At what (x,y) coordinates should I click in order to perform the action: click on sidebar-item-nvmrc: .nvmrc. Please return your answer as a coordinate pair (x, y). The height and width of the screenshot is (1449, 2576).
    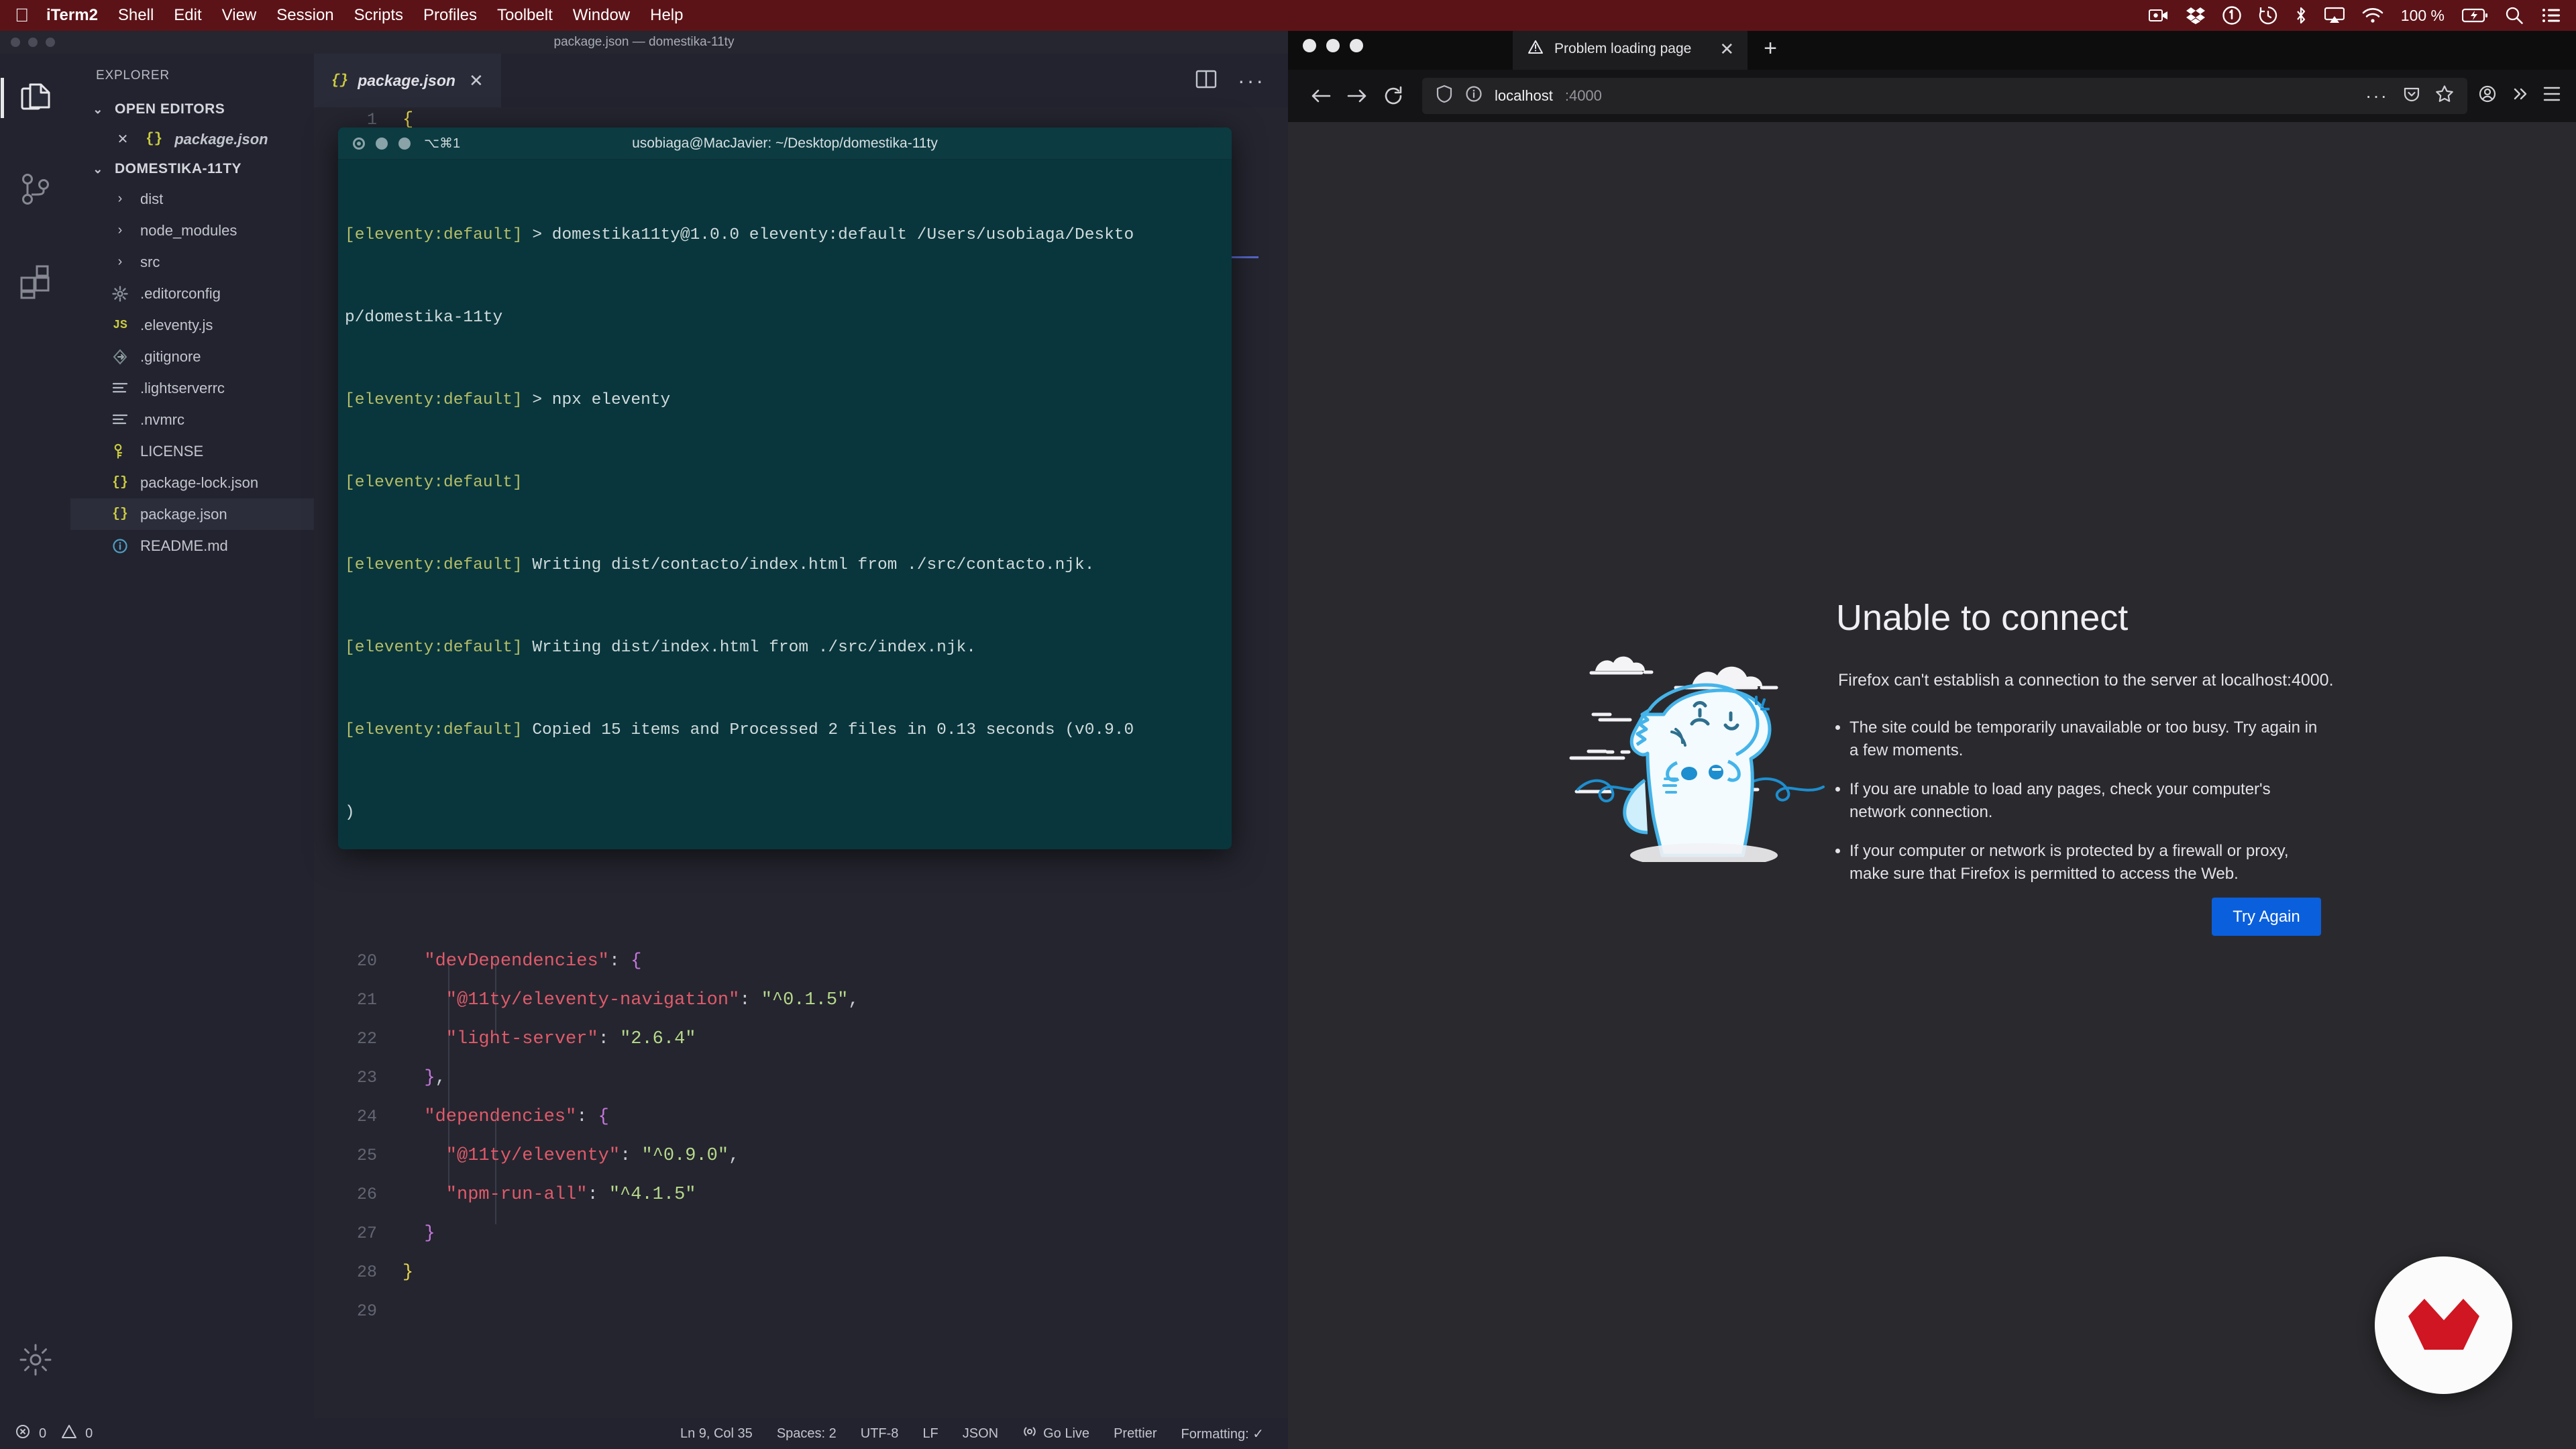
    Looking at the image, I should click on (192, 419).